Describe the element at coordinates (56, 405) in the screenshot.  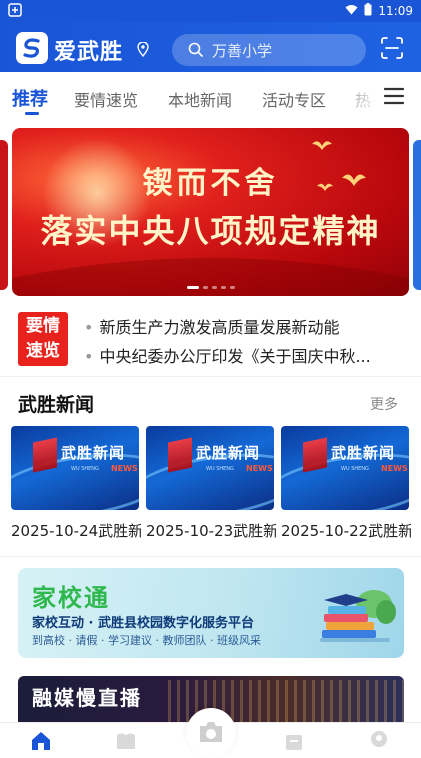
I see `section-title: 武胜新闻` at that location.